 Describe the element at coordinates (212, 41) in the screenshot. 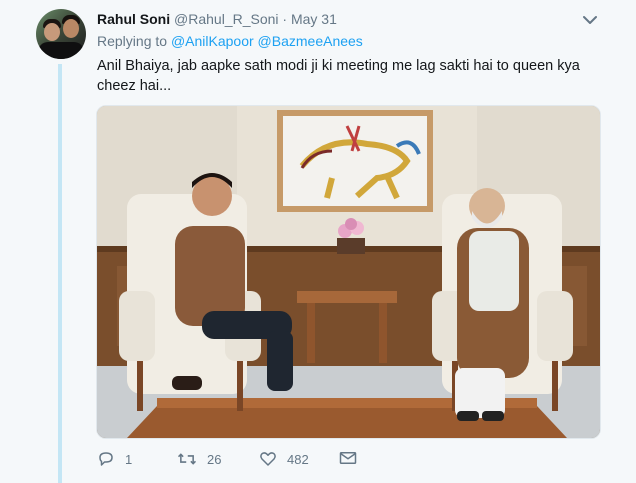

I see `mention-link: @AnilKapoor` at that location.